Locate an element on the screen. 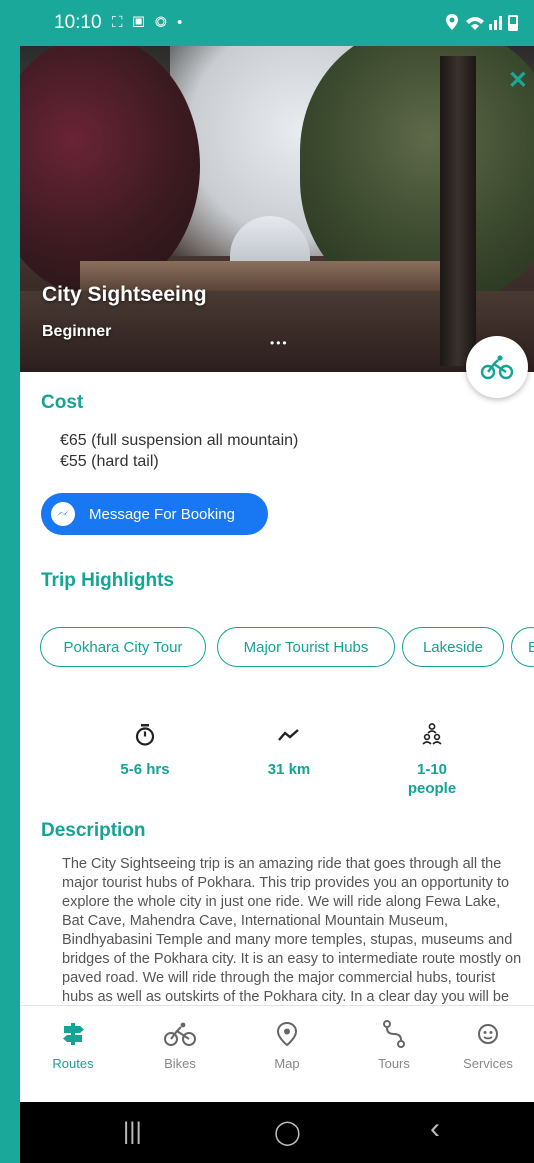 The width and height of the screenshot is (534, 1163). nav-label: Bikes is located at coordinates (180, 1063).